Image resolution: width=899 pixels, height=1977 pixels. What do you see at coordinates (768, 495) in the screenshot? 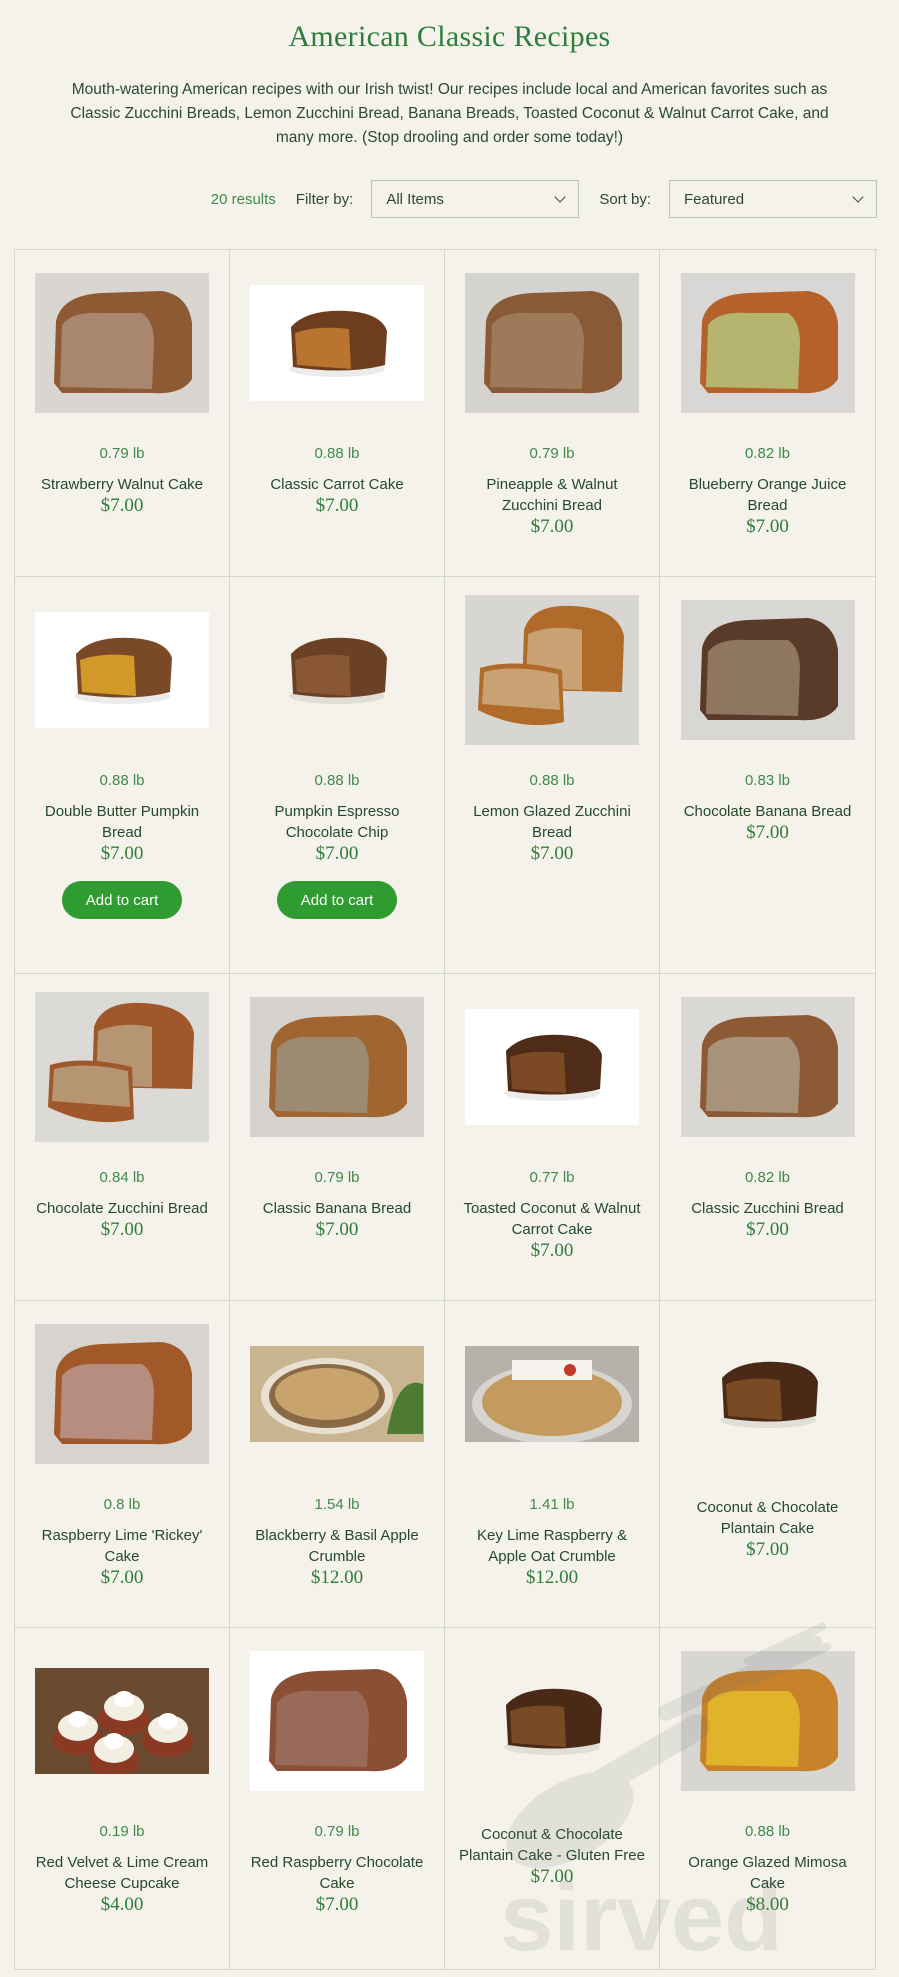
I see `product-name: Blueberry Orange Juice Bread` at bounding box center [768, 495].